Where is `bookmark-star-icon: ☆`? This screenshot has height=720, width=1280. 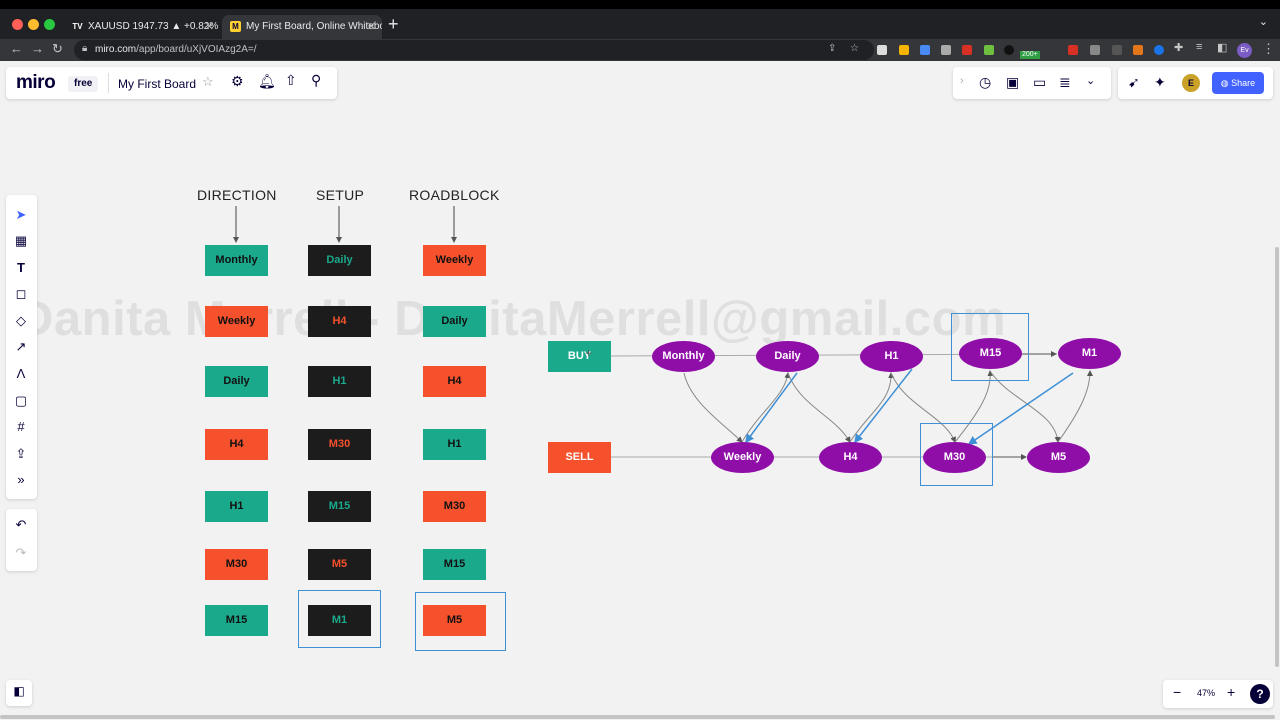 bookmark-star-icon: ☆ is located at coordinates (854, 48).